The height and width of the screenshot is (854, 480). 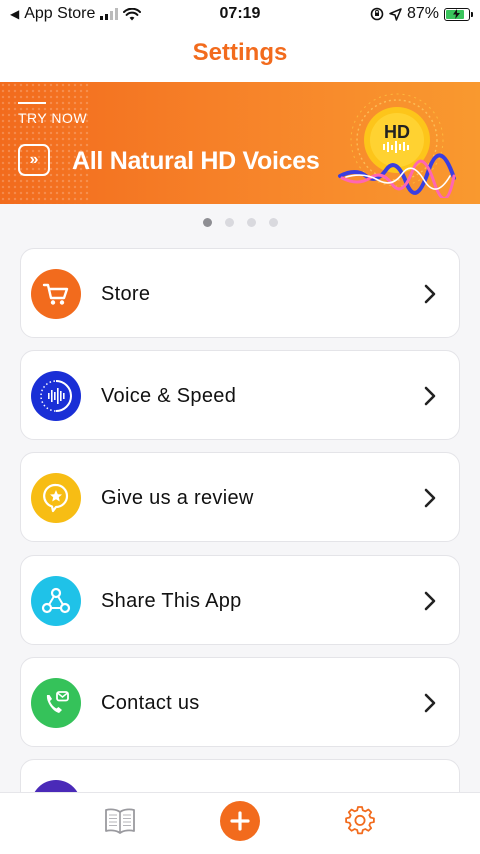 I want to click on banner-heading: All Natural HD Voices, so click(x=196, y=161).